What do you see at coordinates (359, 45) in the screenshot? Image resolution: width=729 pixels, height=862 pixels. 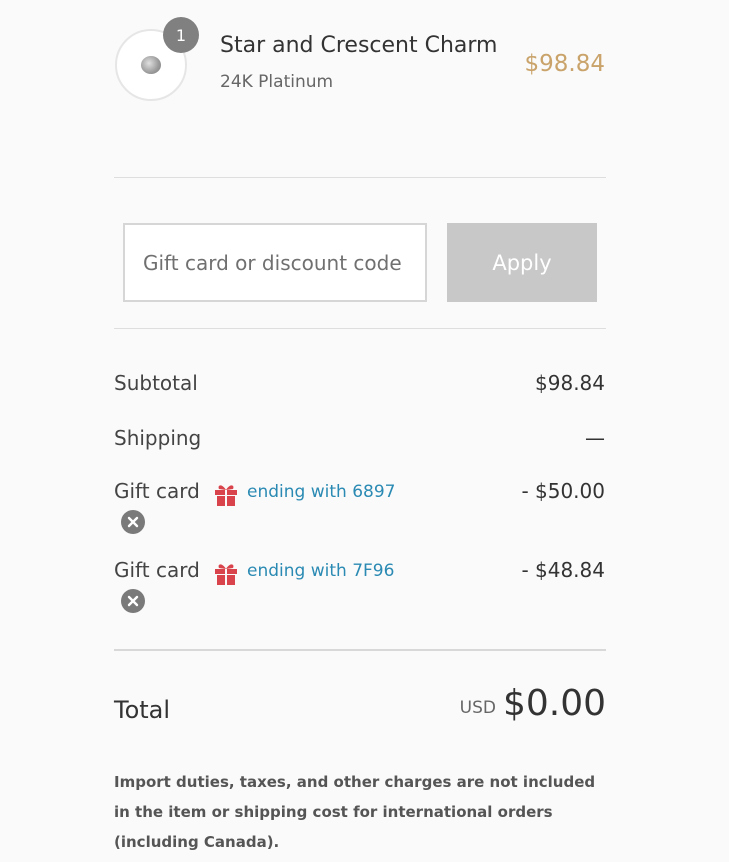 I see `product-name: Star and Crescent Charm` at bounding box center [359, 45].